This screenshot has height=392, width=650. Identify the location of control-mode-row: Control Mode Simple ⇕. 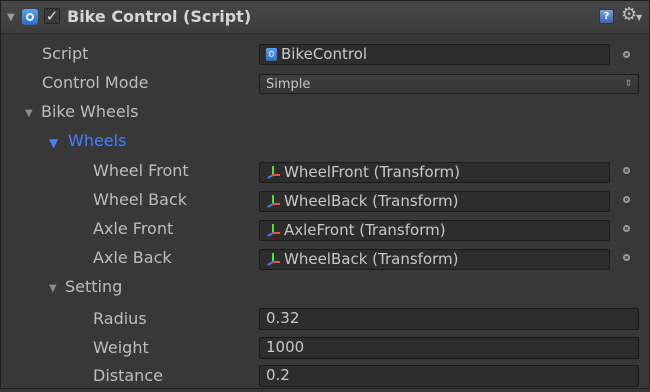
(325, 84).